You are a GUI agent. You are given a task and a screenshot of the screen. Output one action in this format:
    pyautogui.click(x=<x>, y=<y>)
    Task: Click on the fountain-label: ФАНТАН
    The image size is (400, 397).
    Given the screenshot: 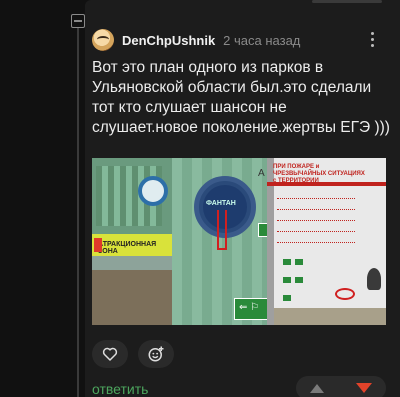 What is the action you would take?
    pyautogui.click(x=221, y=203)
    